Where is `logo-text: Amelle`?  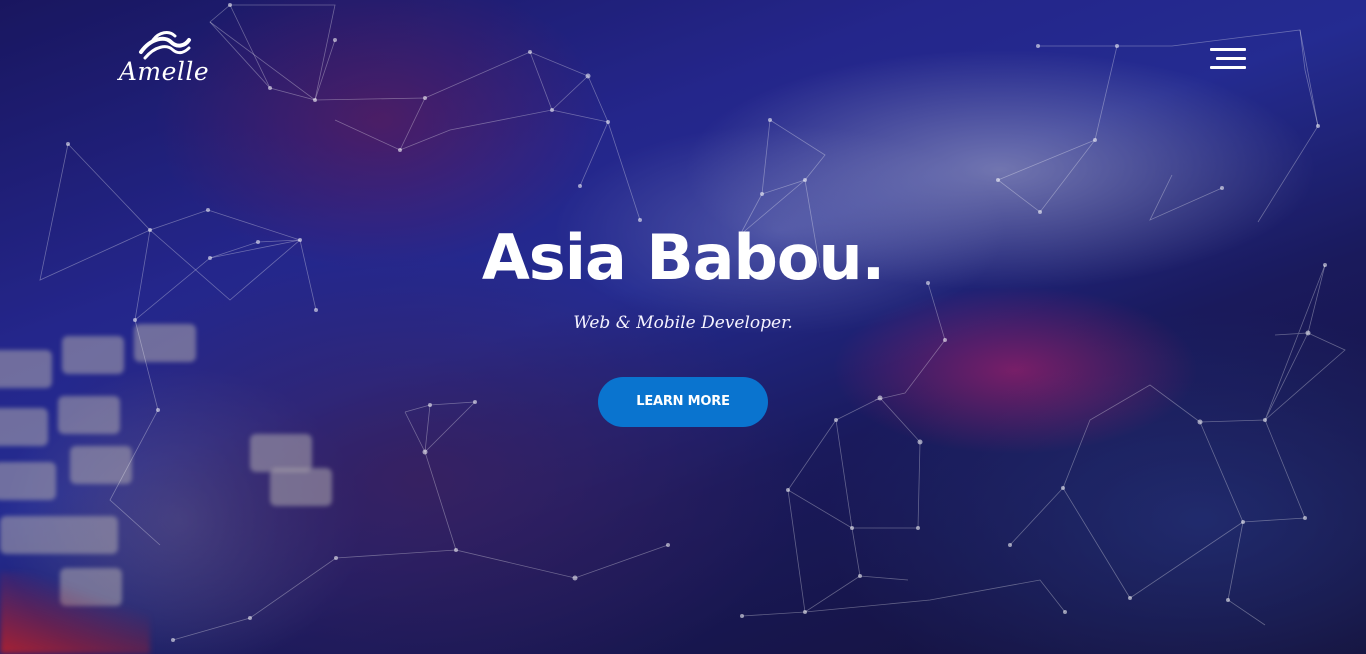 logo-text: Amelle is located at coordinates (164, 71).